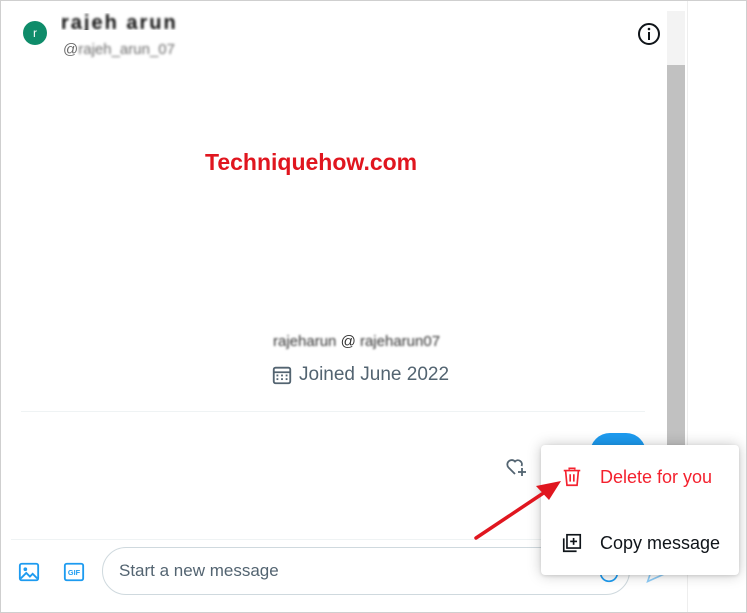  Describe the element at coordinates (516, 466) in the screenshot. I see `add-reaction-icon` at that location.